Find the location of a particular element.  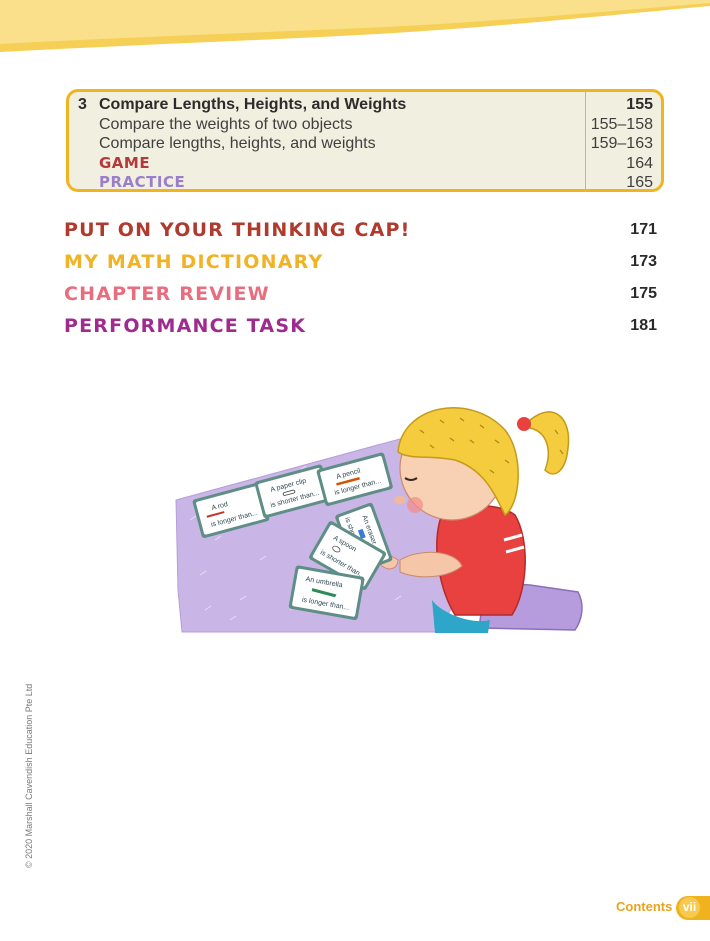

lesson-number: 3 is located at coordinates (82, 104).